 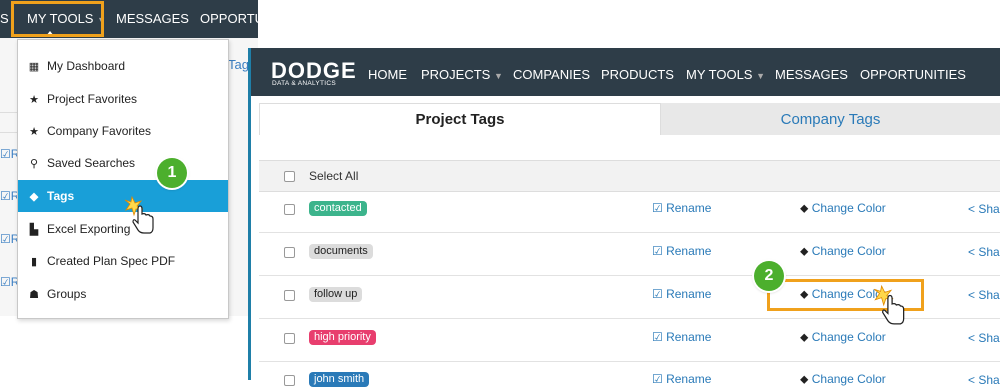 I want to click on tag-follow-up: follow up, so click(x=336, y=294).